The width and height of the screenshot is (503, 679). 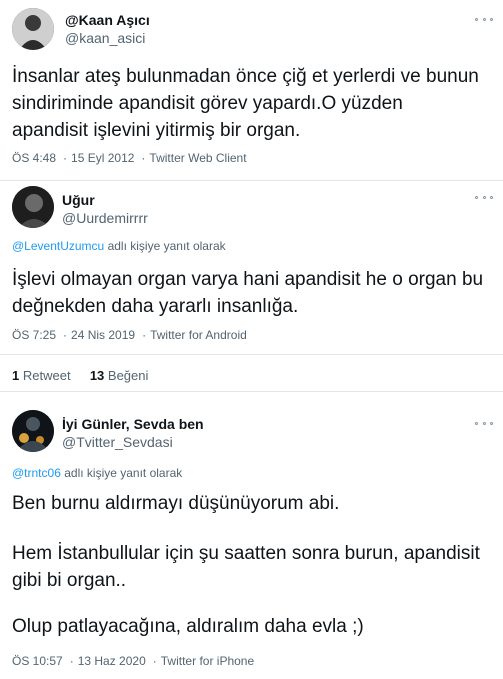 I want to click on reply-context: @trntc06 adlı kişiye yanıt olarak, so click(x=97, y=473).